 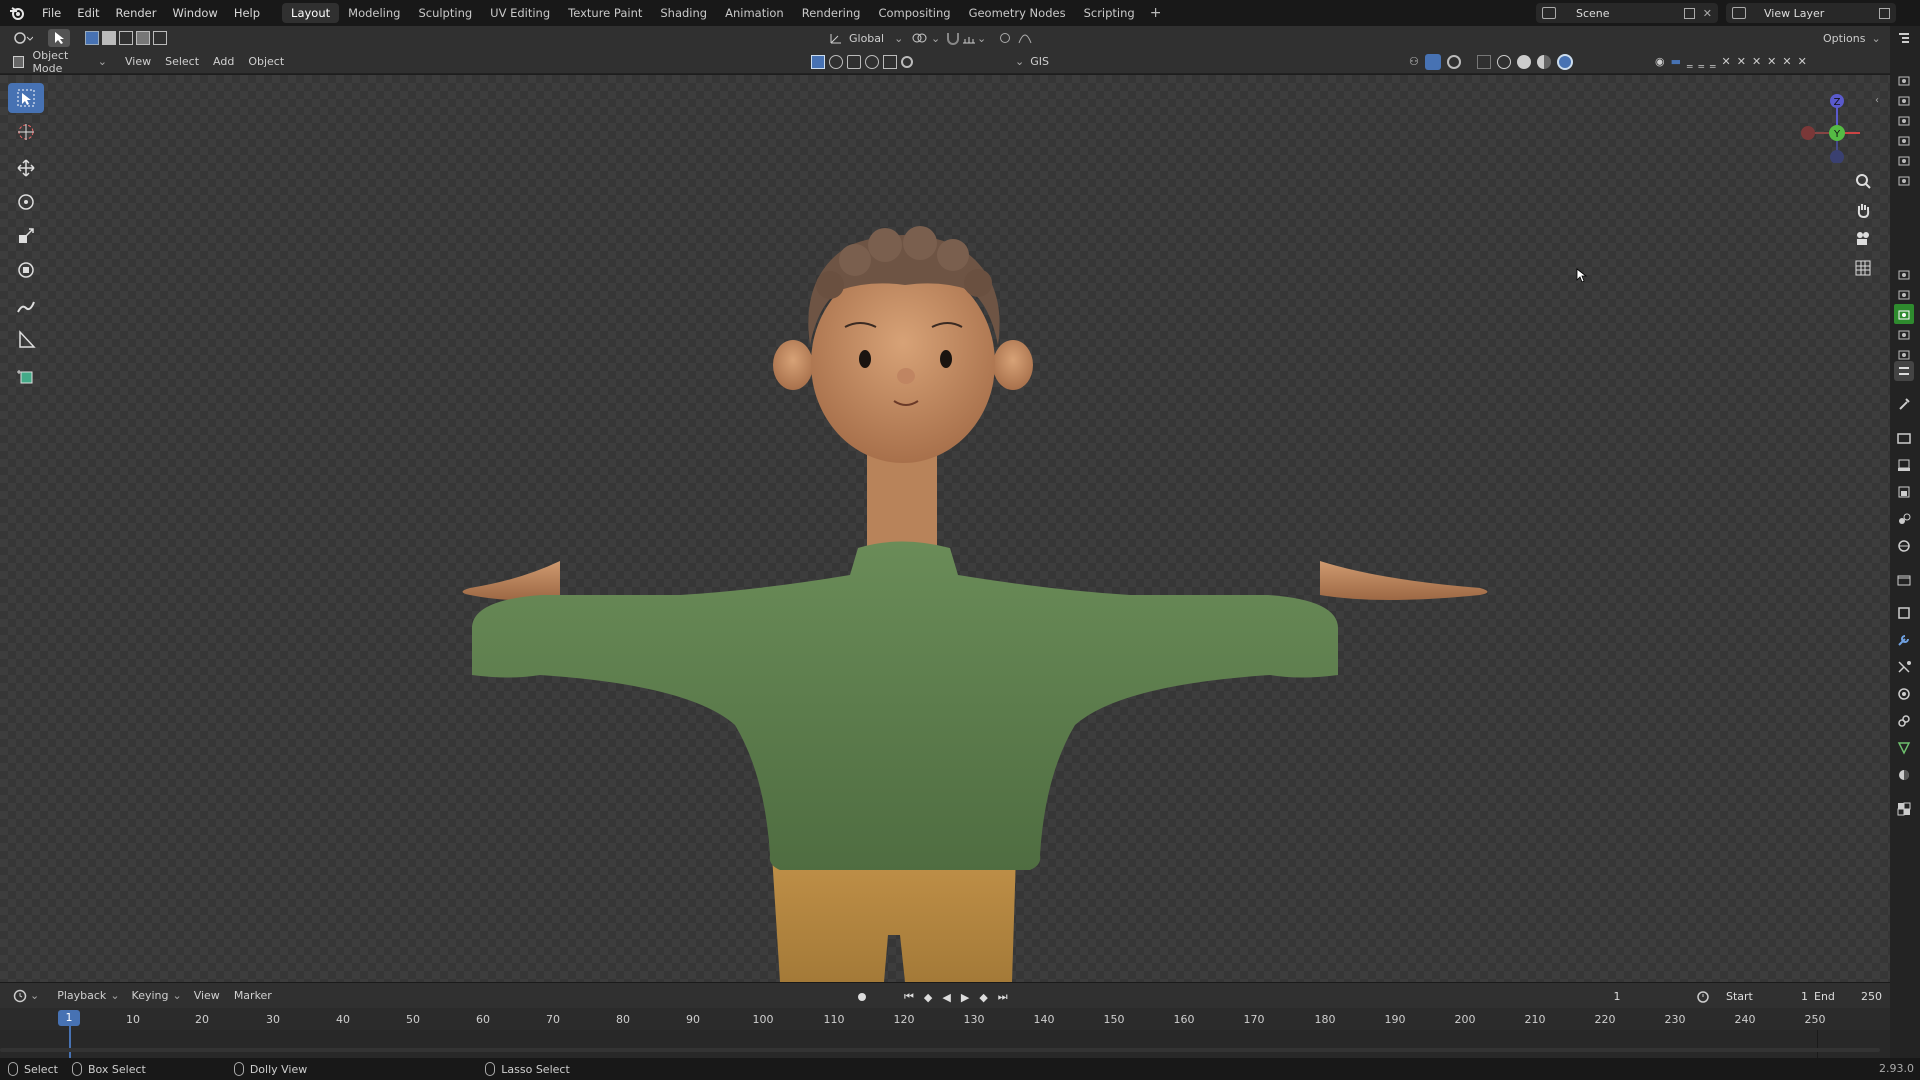 I want to click on globe-icon, so click(x=836, y=61).